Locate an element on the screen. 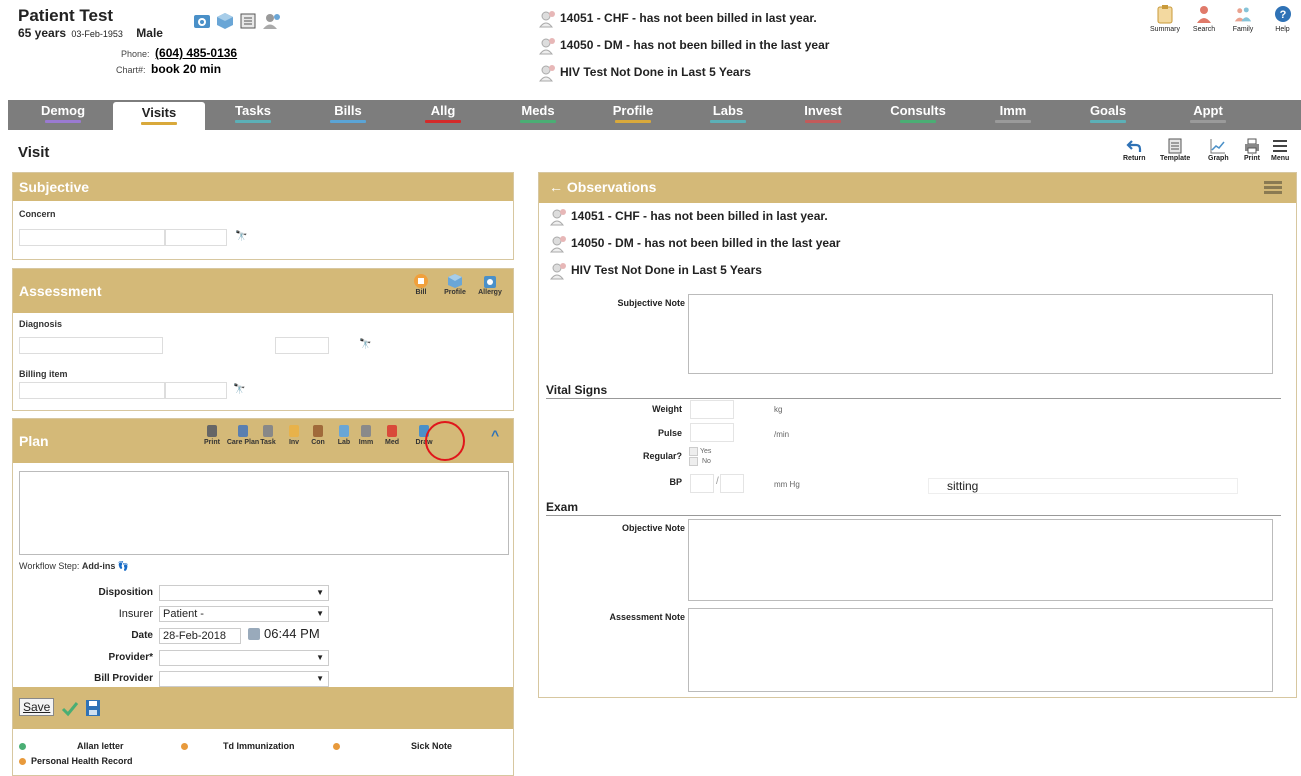 Image resolution: width=1301 pixels, height=776 pixels. tab-profile: Profile is located at coordinates (633, 115).